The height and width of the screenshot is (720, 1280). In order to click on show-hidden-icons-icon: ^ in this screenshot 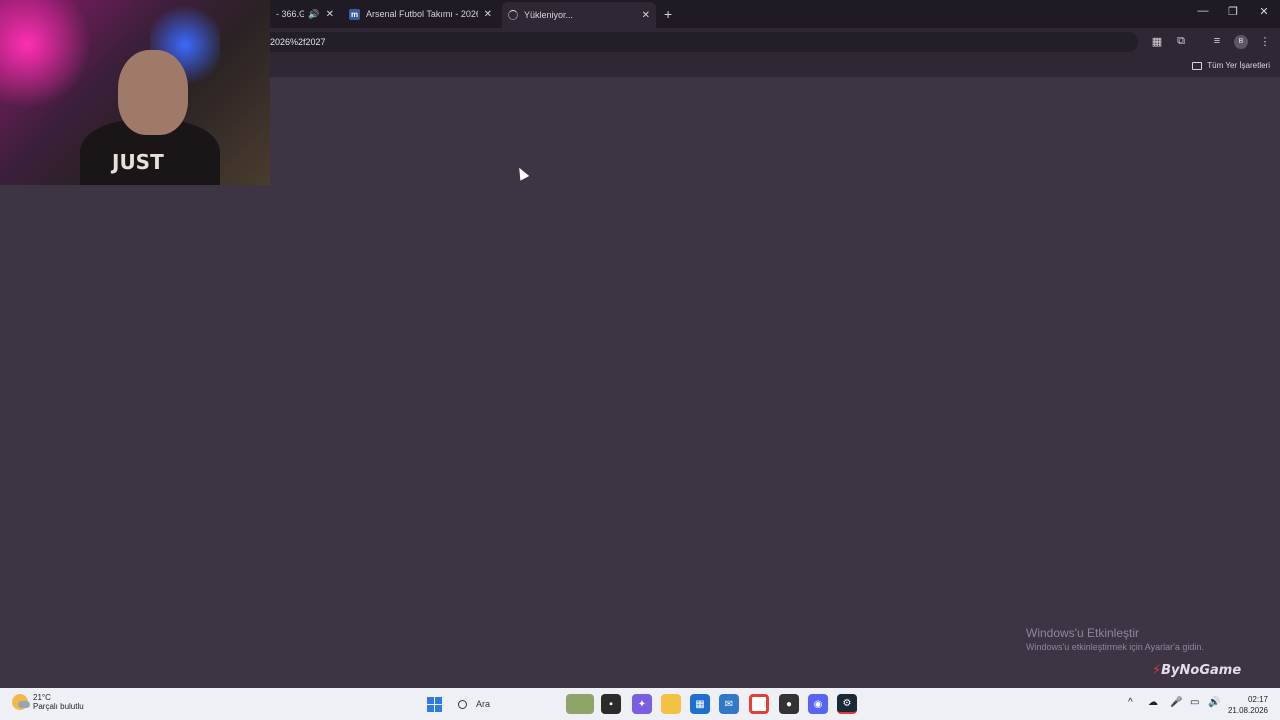, I will do `click(1130, 702)`.